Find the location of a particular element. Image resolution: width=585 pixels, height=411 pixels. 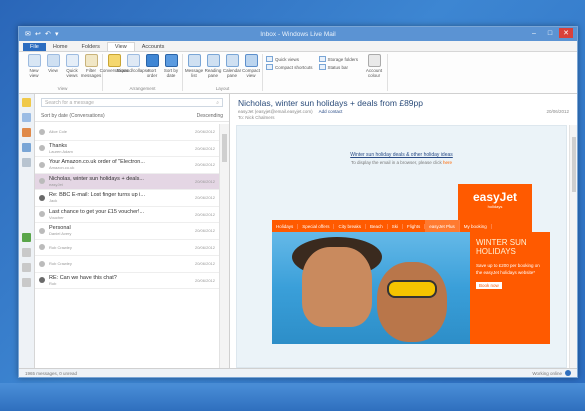

message-list-scrollbar is located at coordinates (224, 246).